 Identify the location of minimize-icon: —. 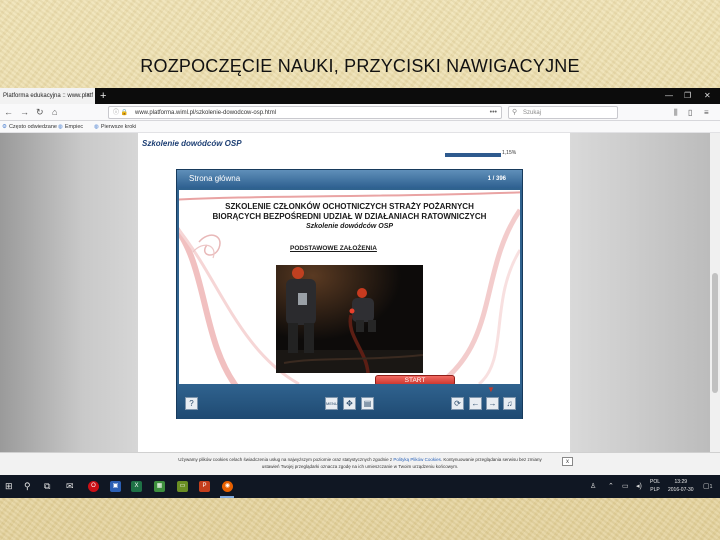
(669, 96).